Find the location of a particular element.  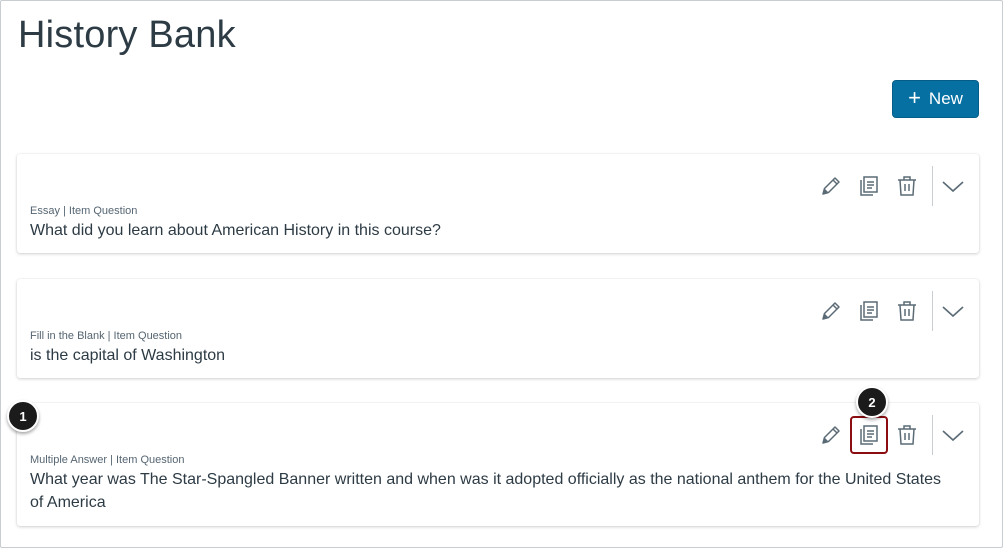

plus-icon: + is located at coordinates (914, 97).